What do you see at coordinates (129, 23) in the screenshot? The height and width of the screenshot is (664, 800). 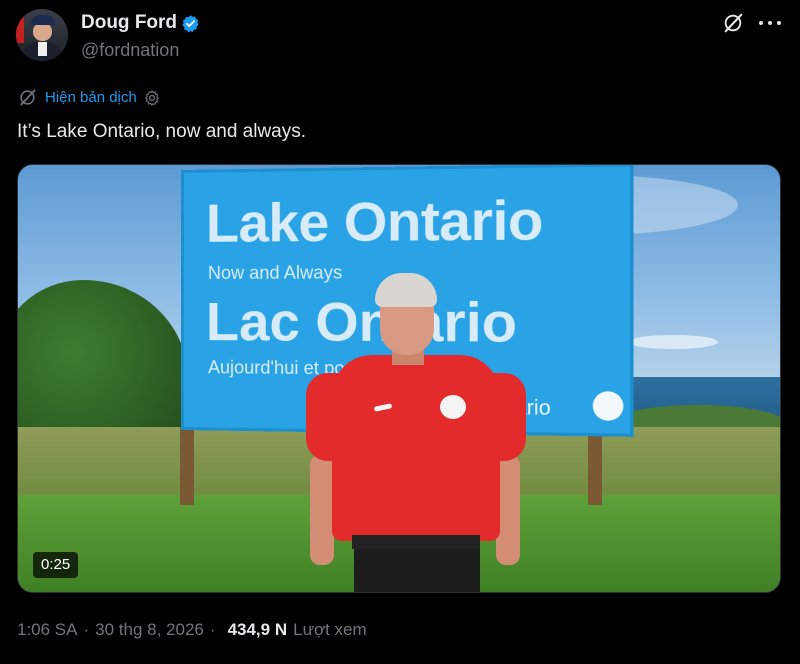 I see `display-name: Doug Ford` at bounding box center [129, 23].